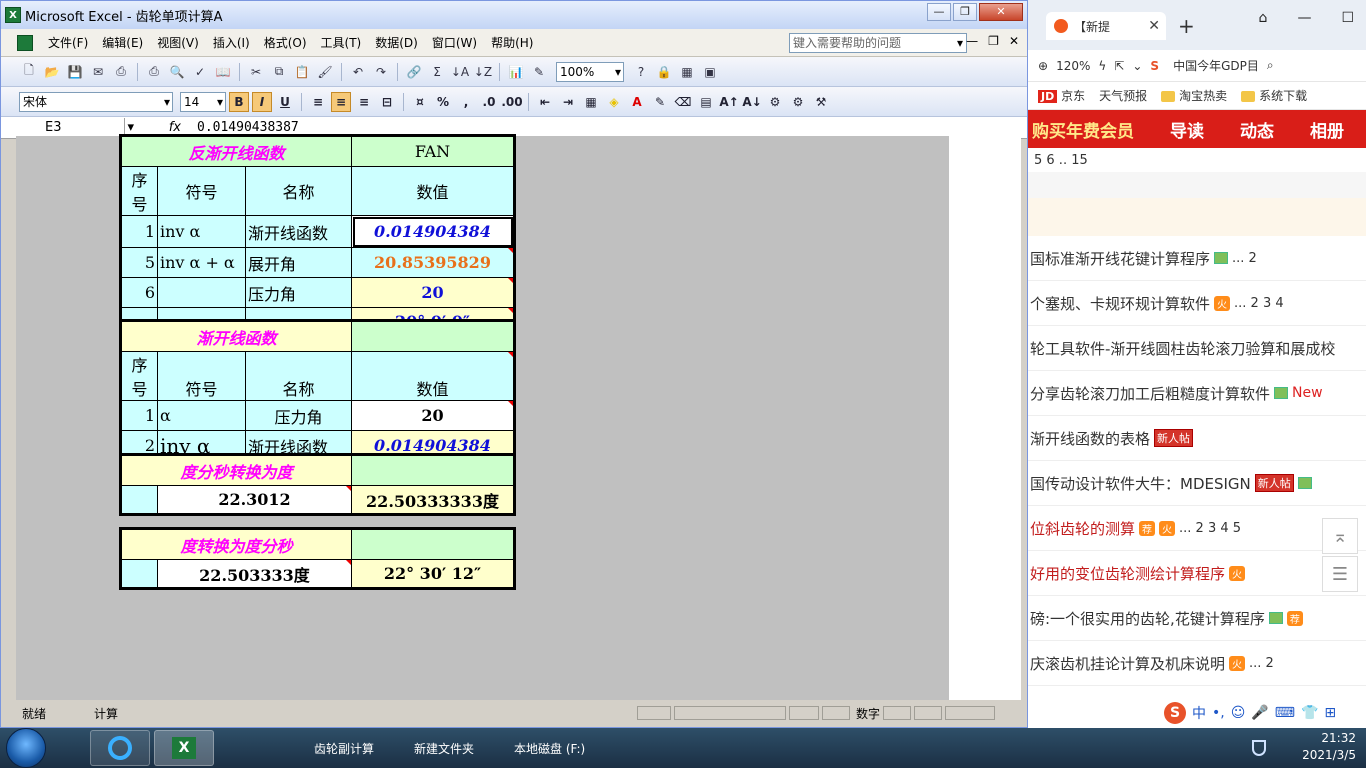 This screenshot has height=768, width=1366. What do you see at coordinates (344, 748) in the screenshot?
I see `toolbar-gear-calc: 齿轮副计算` at bounding box center [344, 748].